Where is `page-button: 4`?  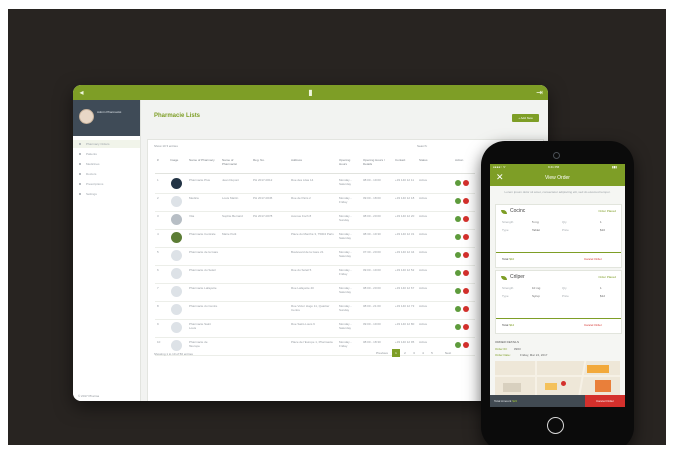 page-button: 4 is located at coordinates (423, 353).